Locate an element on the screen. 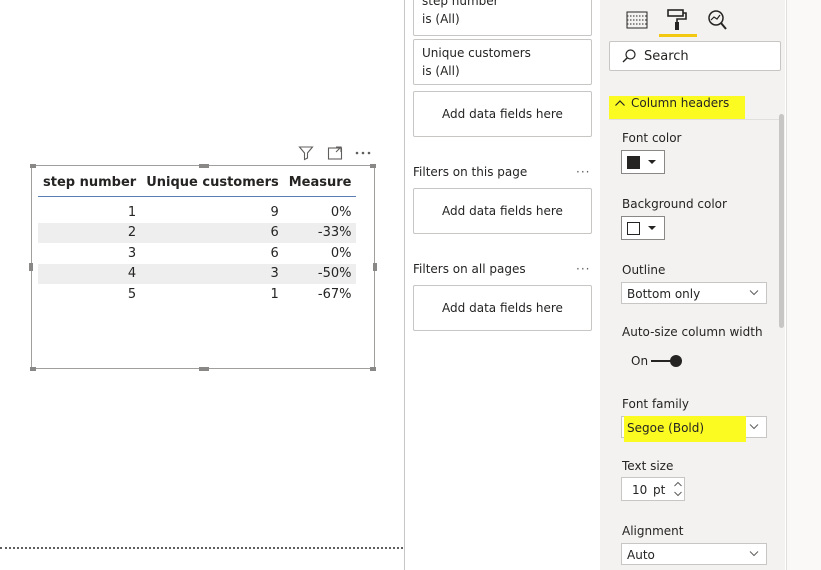  focus-mode-icon is located at coordinates (335, 153).